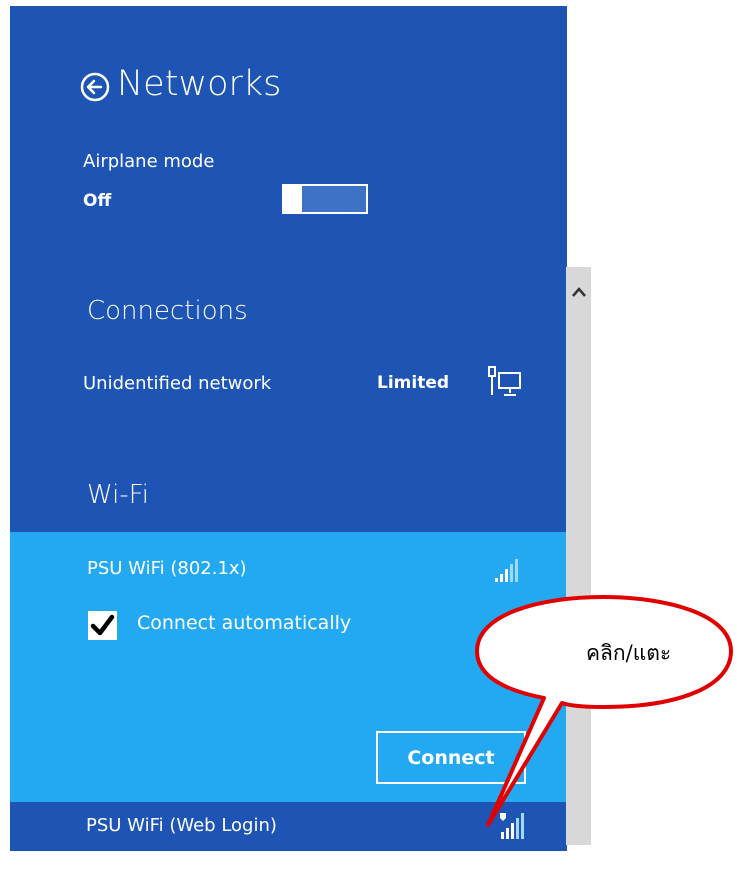 The height and width of the screenshot is (871, 737). I want to click on airplane-mode-label: Airplane mode, so click(149, 161).